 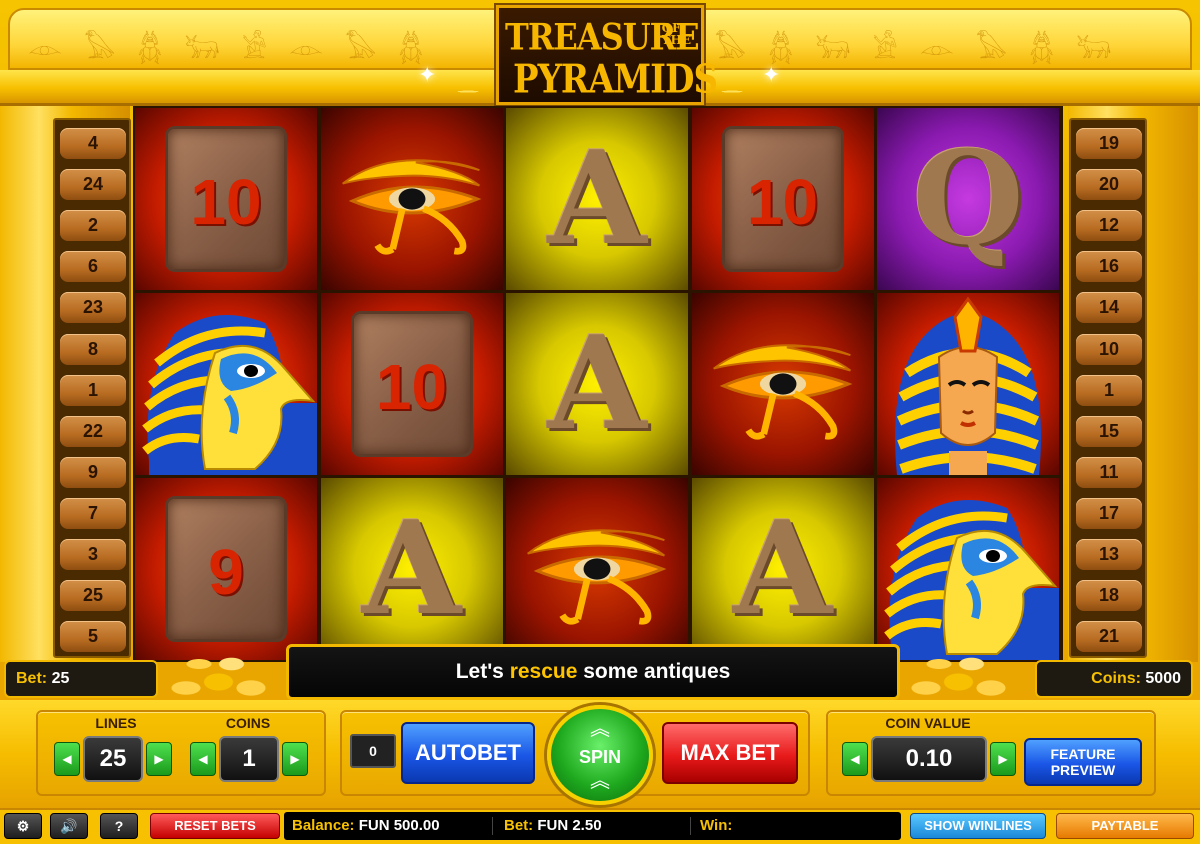 What do you see at coordinates (119, 826) in the screenshot?
I see `help-button: ?` at bounding box center [119, 826].